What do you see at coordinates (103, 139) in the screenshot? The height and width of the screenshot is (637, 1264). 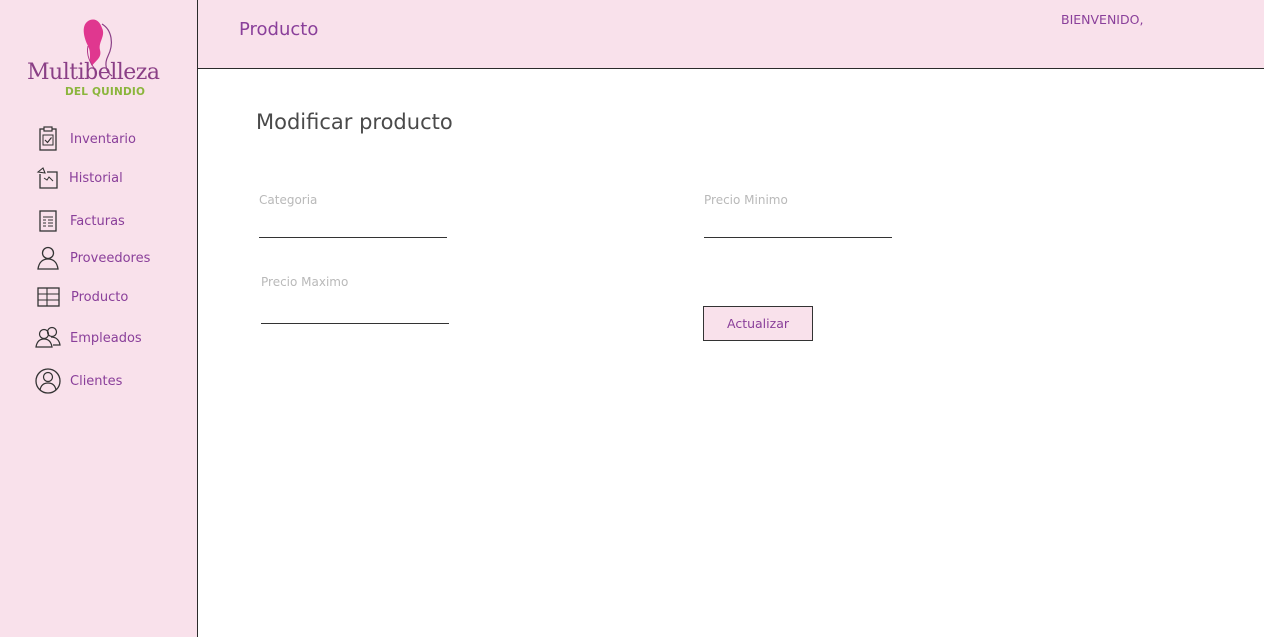 I see `sidebar-item-label: Inventario` at bounding box center [103, 139].